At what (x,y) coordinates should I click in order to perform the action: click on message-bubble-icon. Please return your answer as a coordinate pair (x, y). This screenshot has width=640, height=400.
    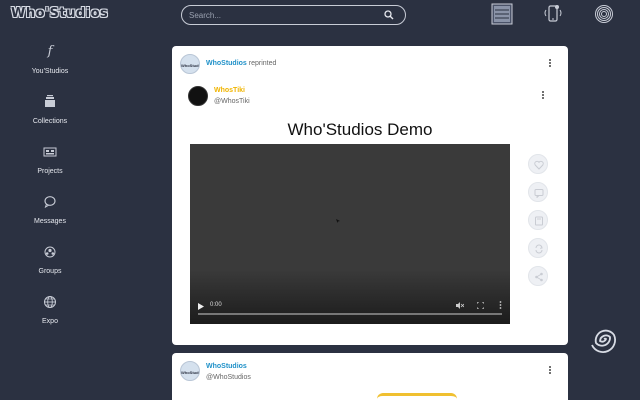
    Looking at the image, I should click on (50, 202).